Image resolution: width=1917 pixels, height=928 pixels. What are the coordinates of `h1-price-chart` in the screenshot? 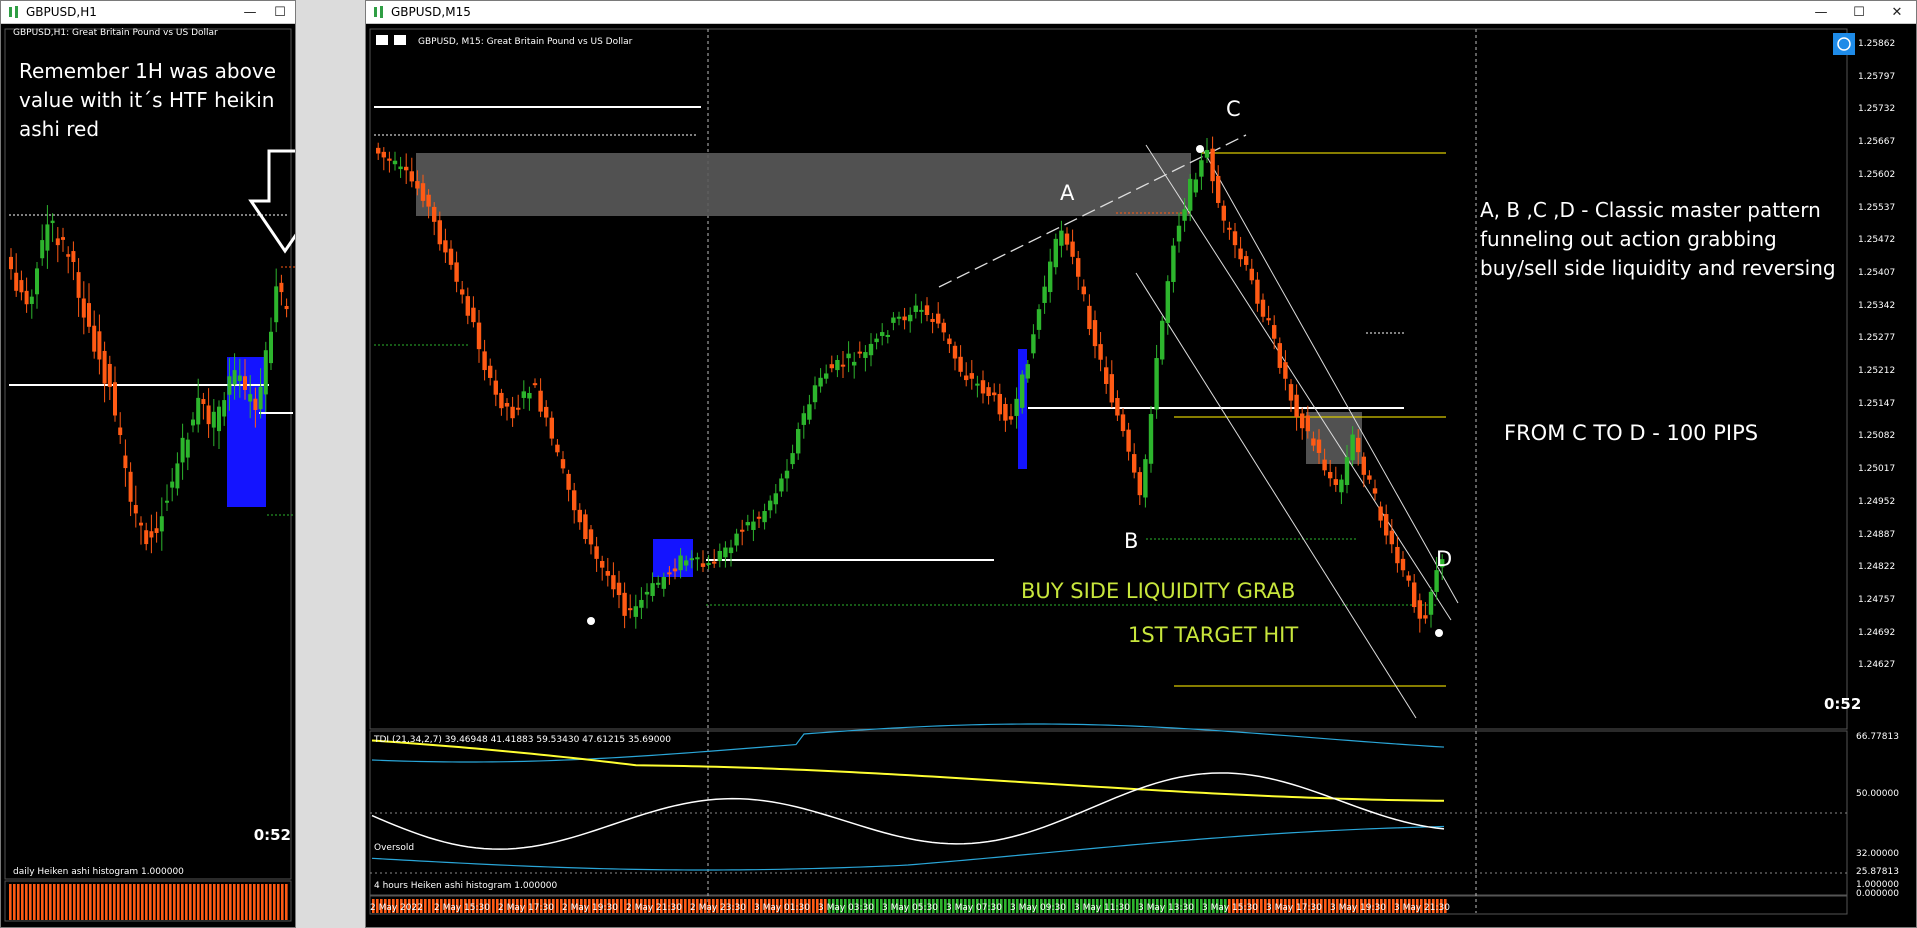 It's located at (148, 475).